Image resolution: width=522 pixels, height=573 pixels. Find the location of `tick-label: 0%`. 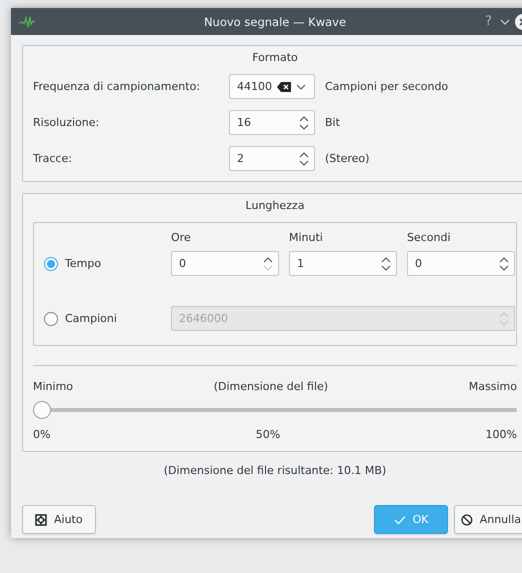

tick-label: 0% is located at coordinates (41, 434).